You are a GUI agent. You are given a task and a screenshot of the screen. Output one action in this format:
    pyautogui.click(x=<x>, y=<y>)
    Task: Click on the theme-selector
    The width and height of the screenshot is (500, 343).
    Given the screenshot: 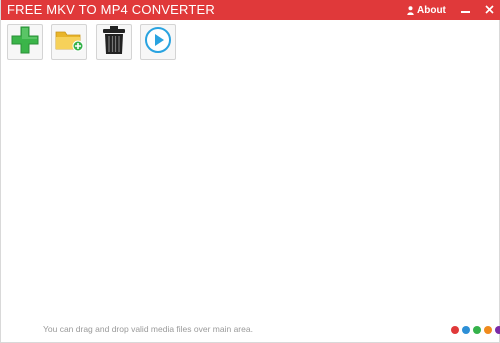 What is the action you would take?
    pyautogui.click(x=475, y=330)
    